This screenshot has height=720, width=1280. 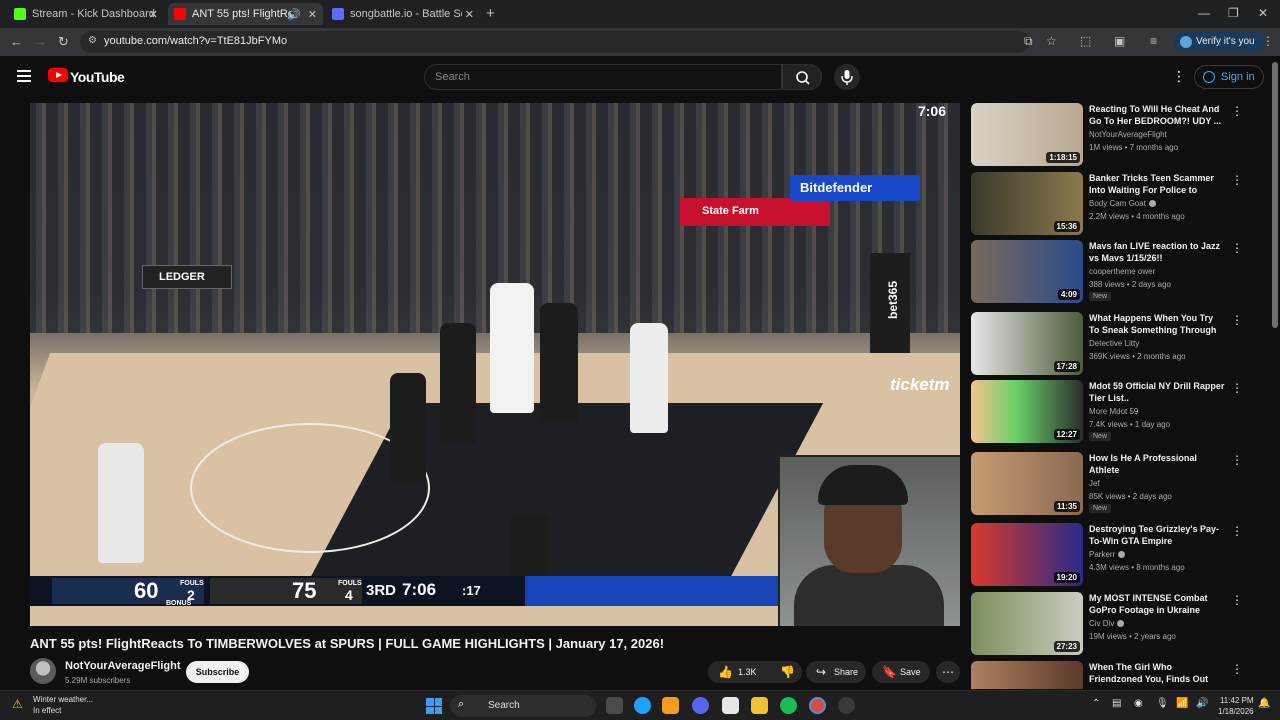 I want to click on spotify-icon, so click(x=788, y=705).